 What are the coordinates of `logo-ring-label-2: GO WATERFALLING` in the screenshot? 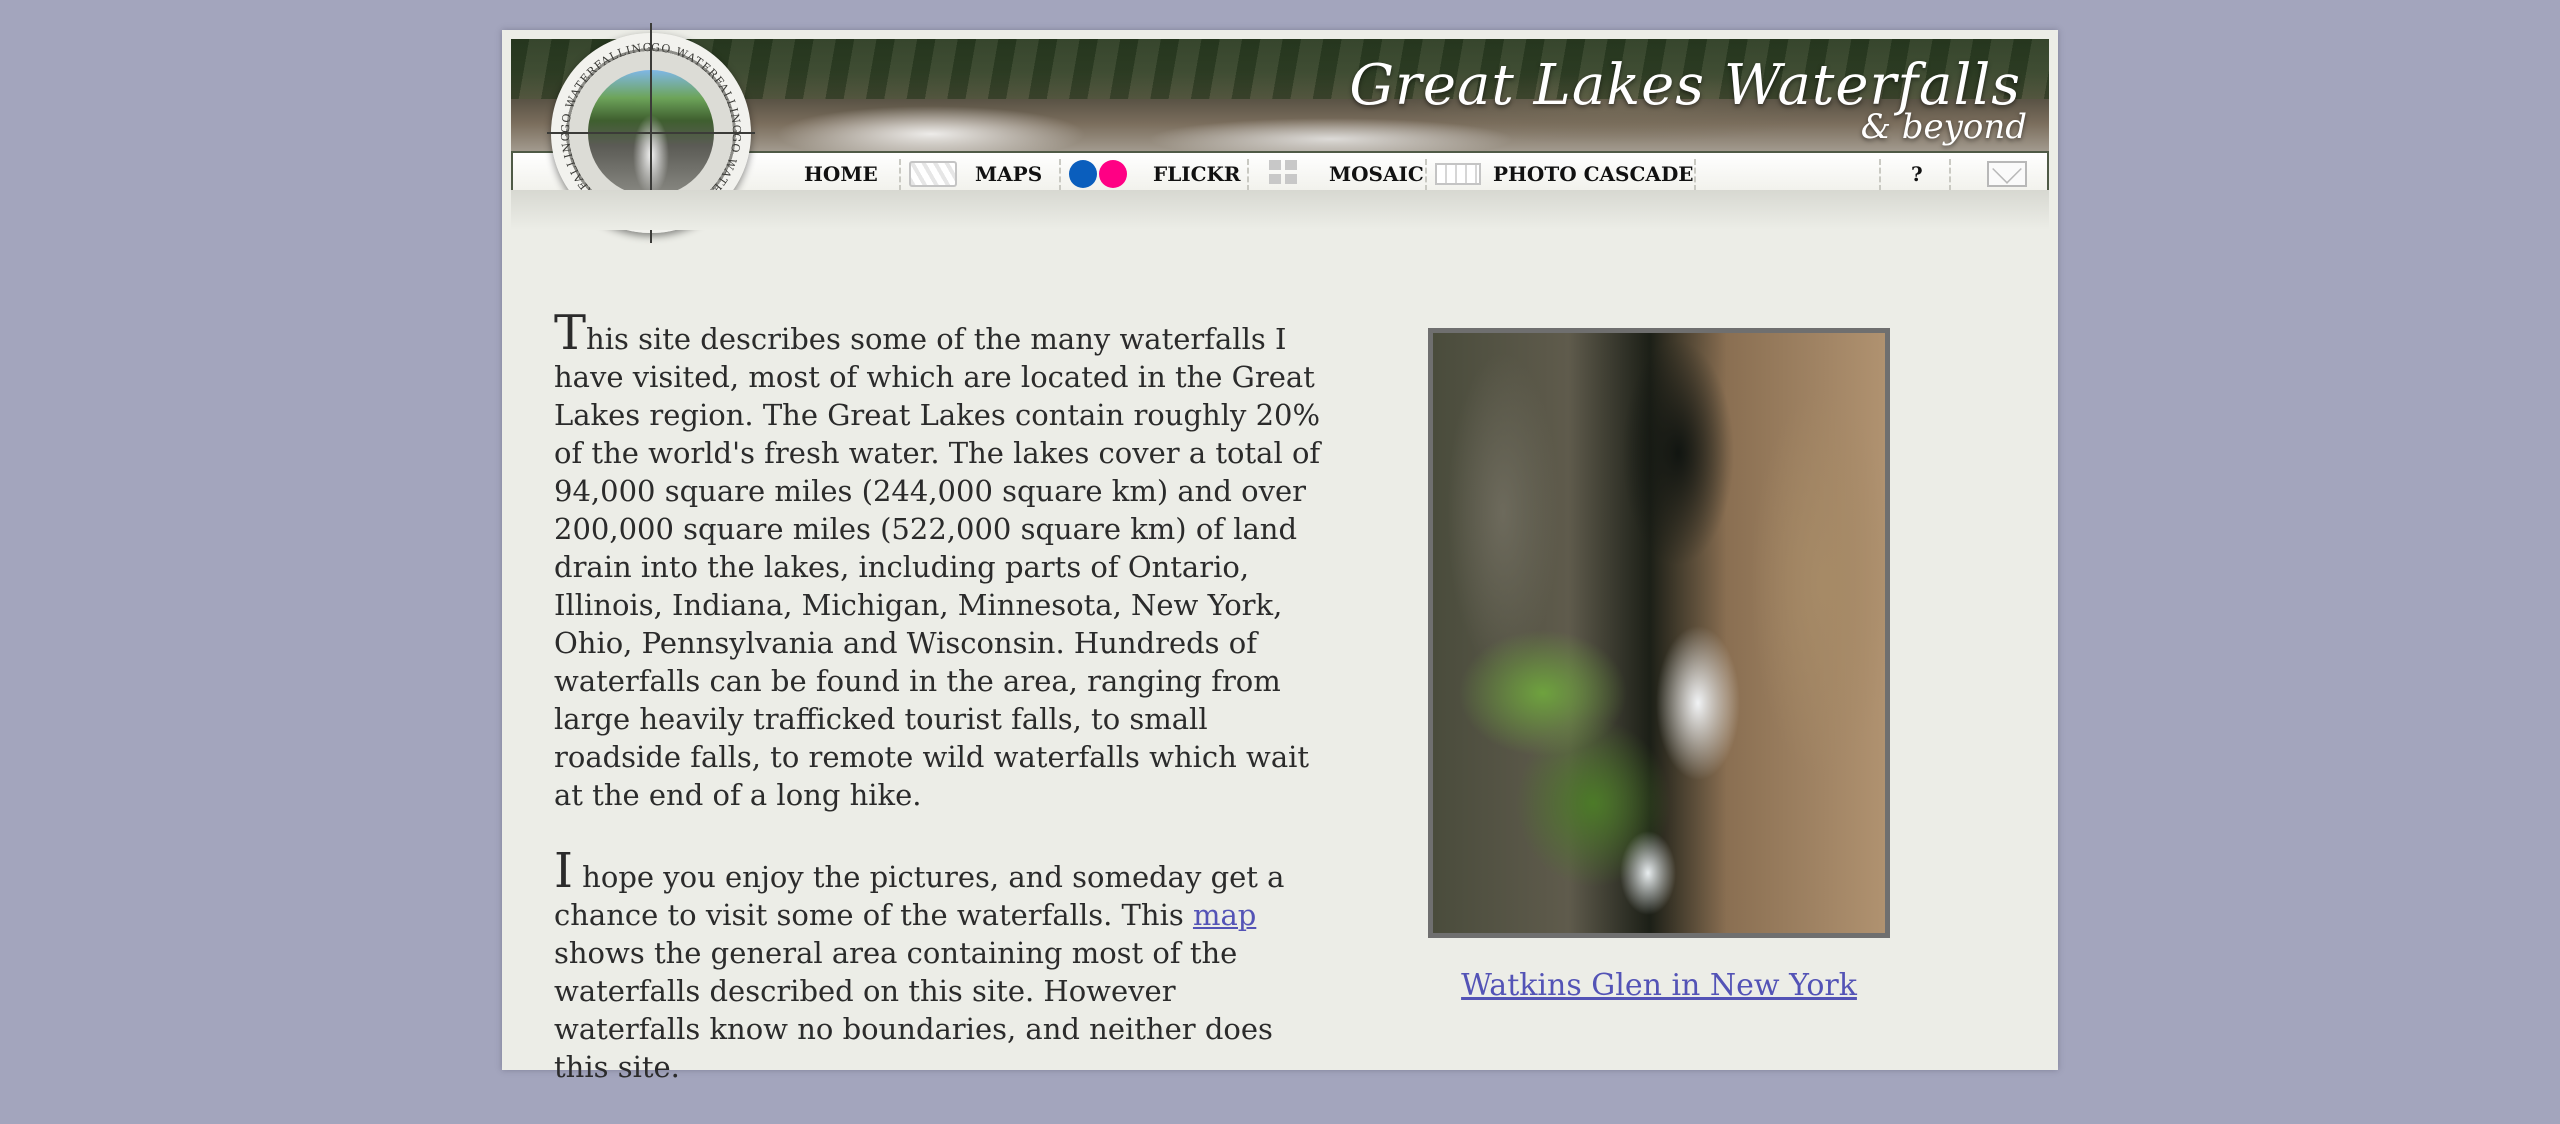 It's located at (696, 88).